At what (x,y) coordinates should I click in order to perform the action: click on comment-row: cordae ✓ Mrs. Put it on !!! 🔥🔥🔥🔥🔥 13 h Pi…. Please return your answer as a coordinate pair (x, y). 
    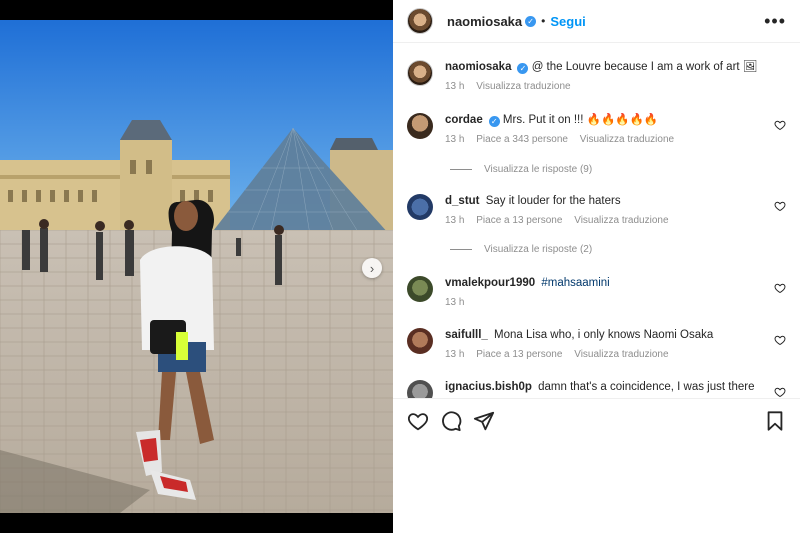
    Looking at the image, I should click on (596, 129).